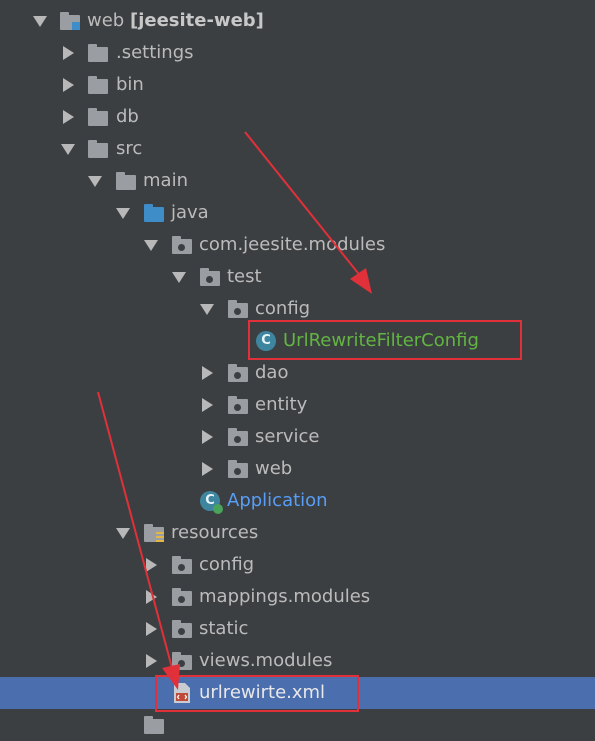 The height and width of the screenshot is (741, 595). I want to click on annotation-arrow-top, so click(308, 212).